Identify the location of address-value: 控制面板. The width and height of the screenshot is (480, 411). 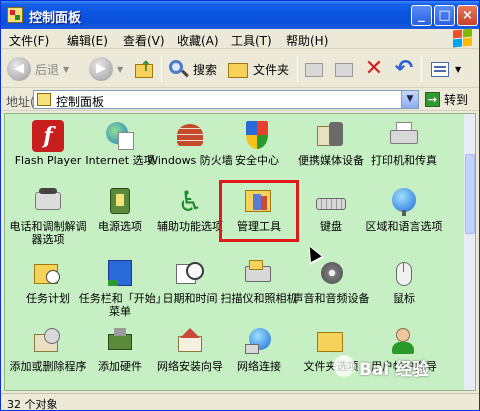
(80, 102).